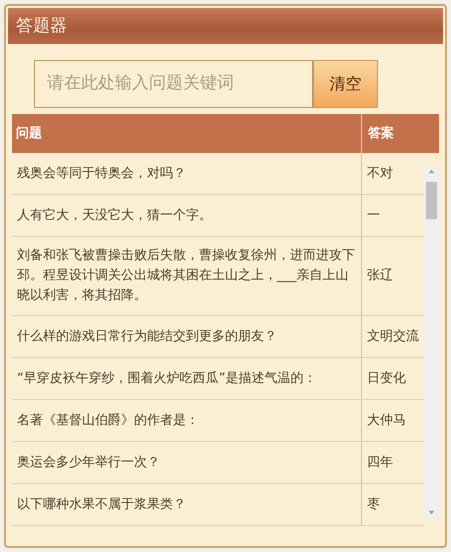 The image size is (451, 552). I want to click on answer-text: 一, so click(373, 215).